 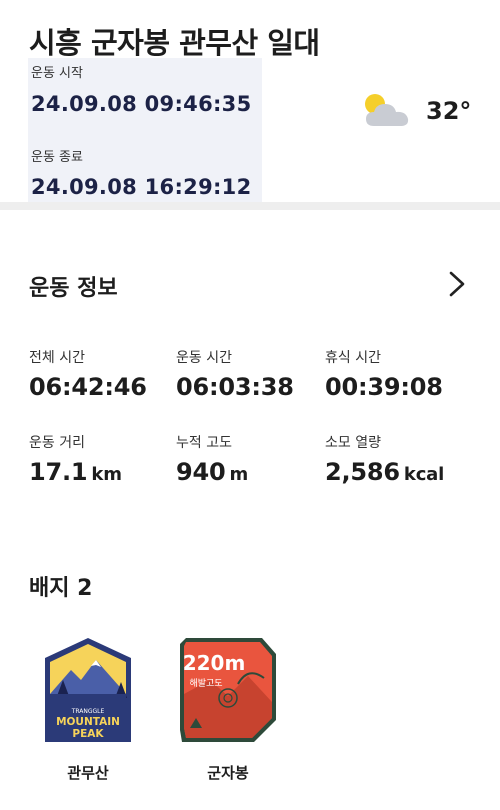 What do you see at coordinates (212, 472) in the screenshot?
I see `stat-value: 940 m` at bounding box center [212, 472].